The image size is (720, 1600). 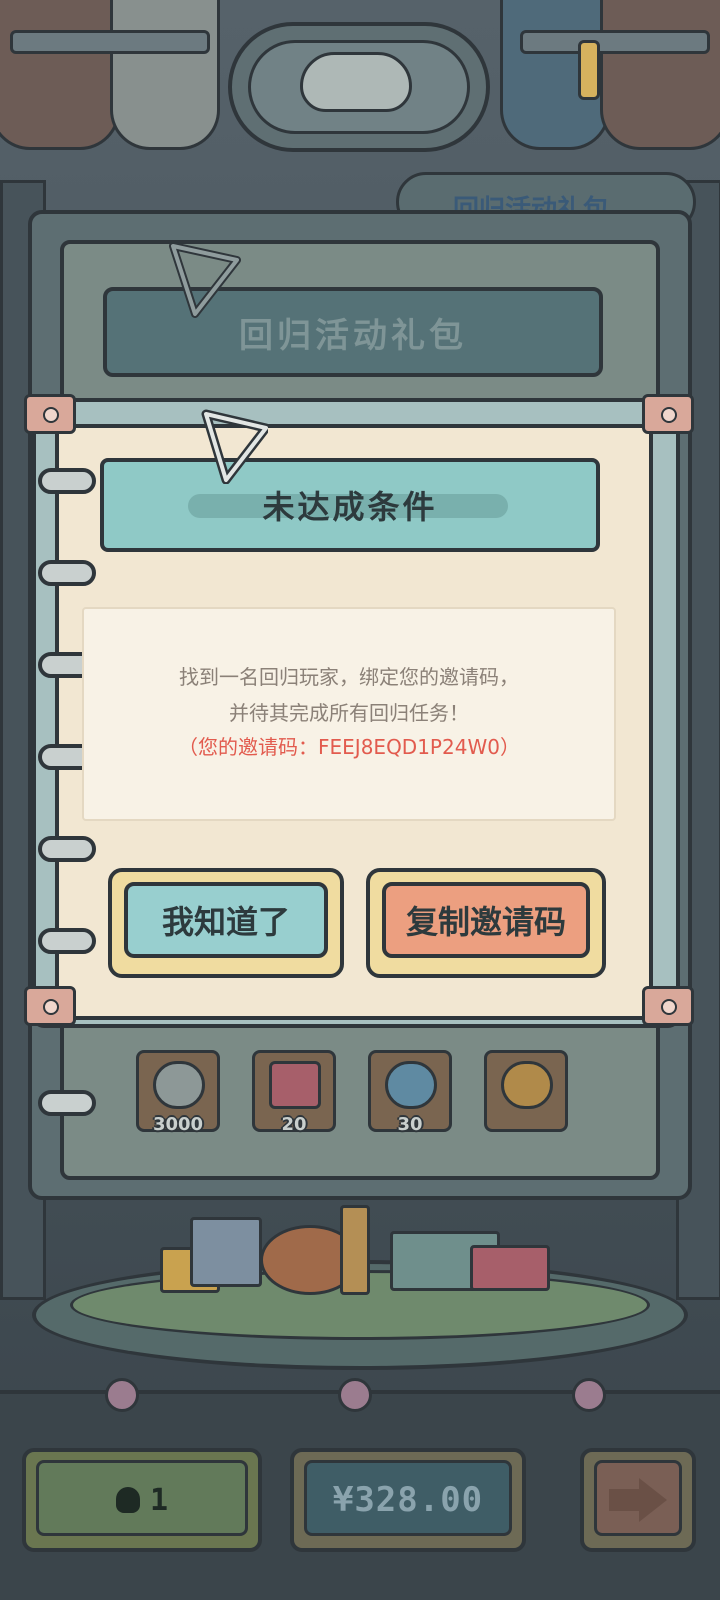 What do you see at coordinates (159, 1500) in the screenshot?
I see `draw-count-value: 1` at bounding box center [159, 1500].